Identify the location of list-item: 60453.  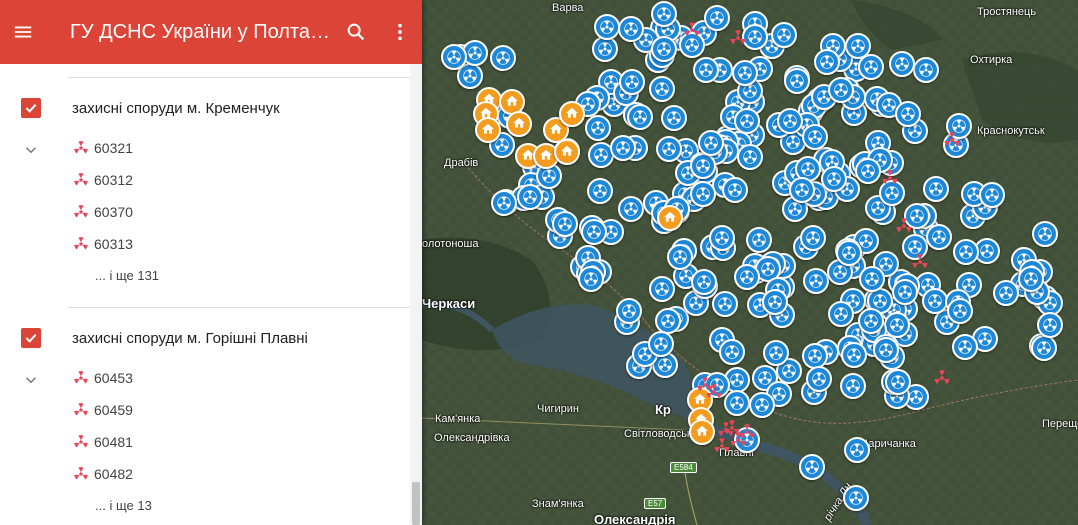
(102, 378).